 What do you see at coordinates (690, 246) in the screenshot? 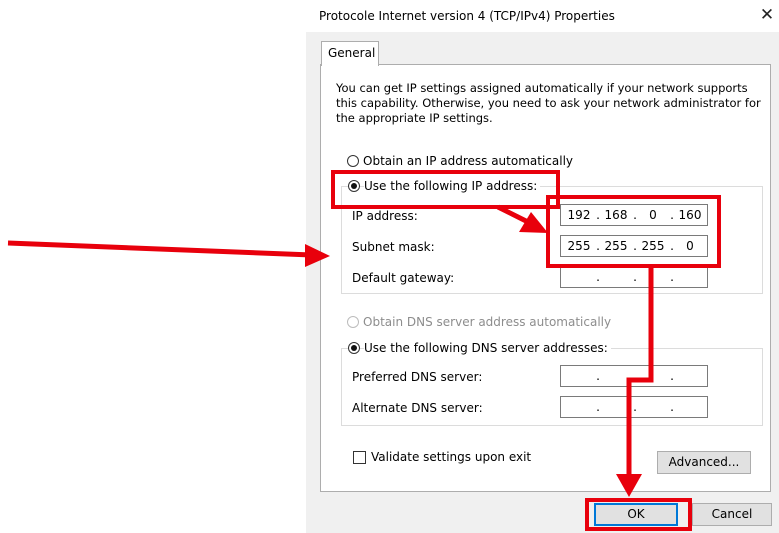
I see `mask-octet-4: 0` at bounding box center [690, 246].